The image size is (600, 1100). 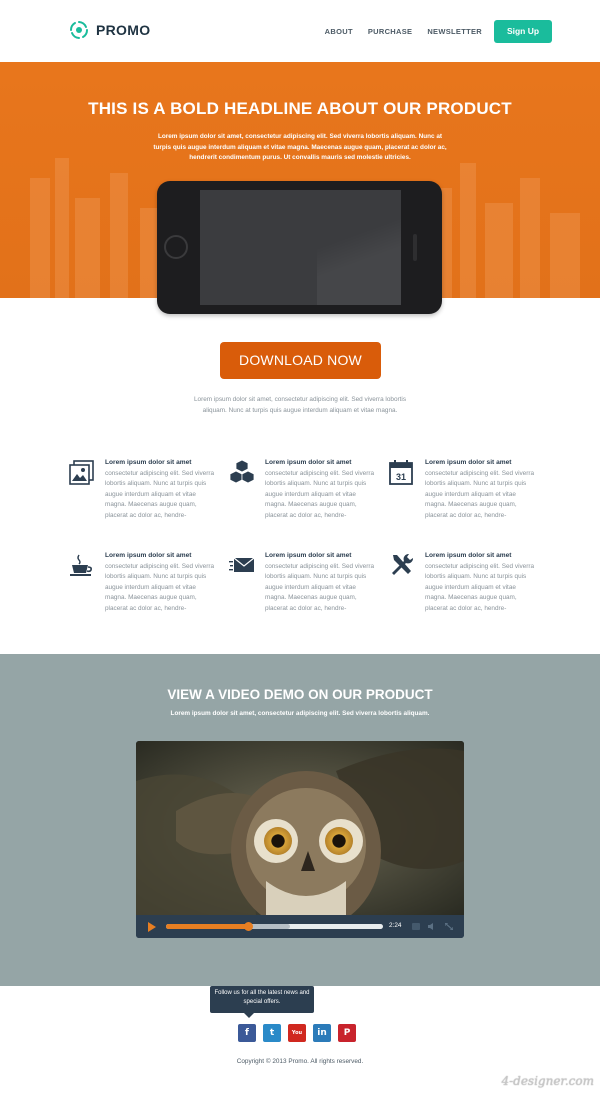 What do you see at coordinates (339, 31) in the screenshot?
I see `nav-about: ABOUT` at bounding box center [339, 31].